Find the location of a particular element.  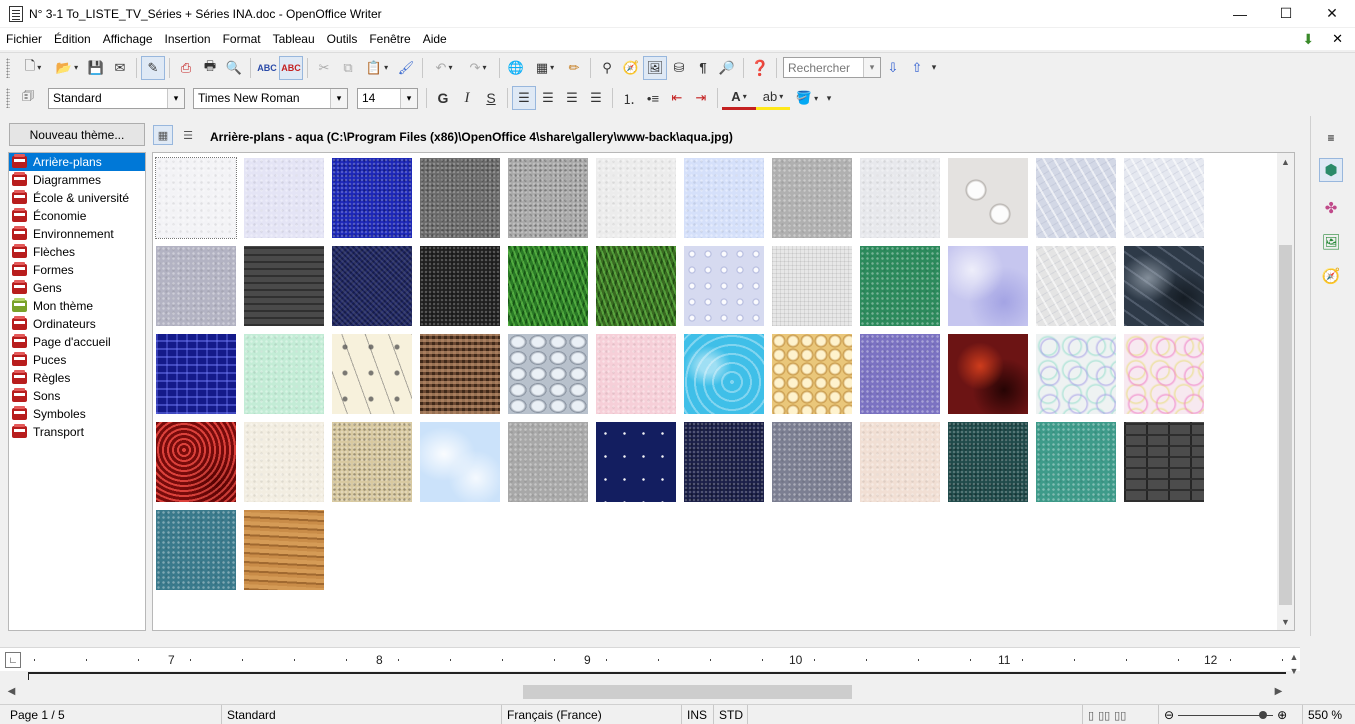

gallery-tile-charcoal is located at coordinates (284, 286).